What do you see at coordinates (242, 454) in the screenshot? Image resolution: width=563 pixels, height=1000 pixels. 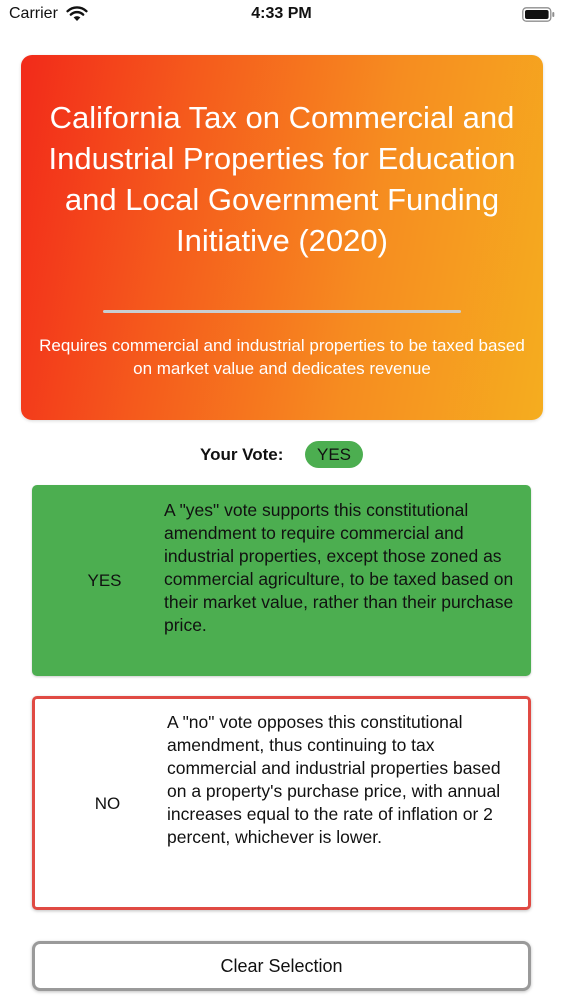 I see `your-vote-label: Your Vote:` at bounding box center [242, 454].